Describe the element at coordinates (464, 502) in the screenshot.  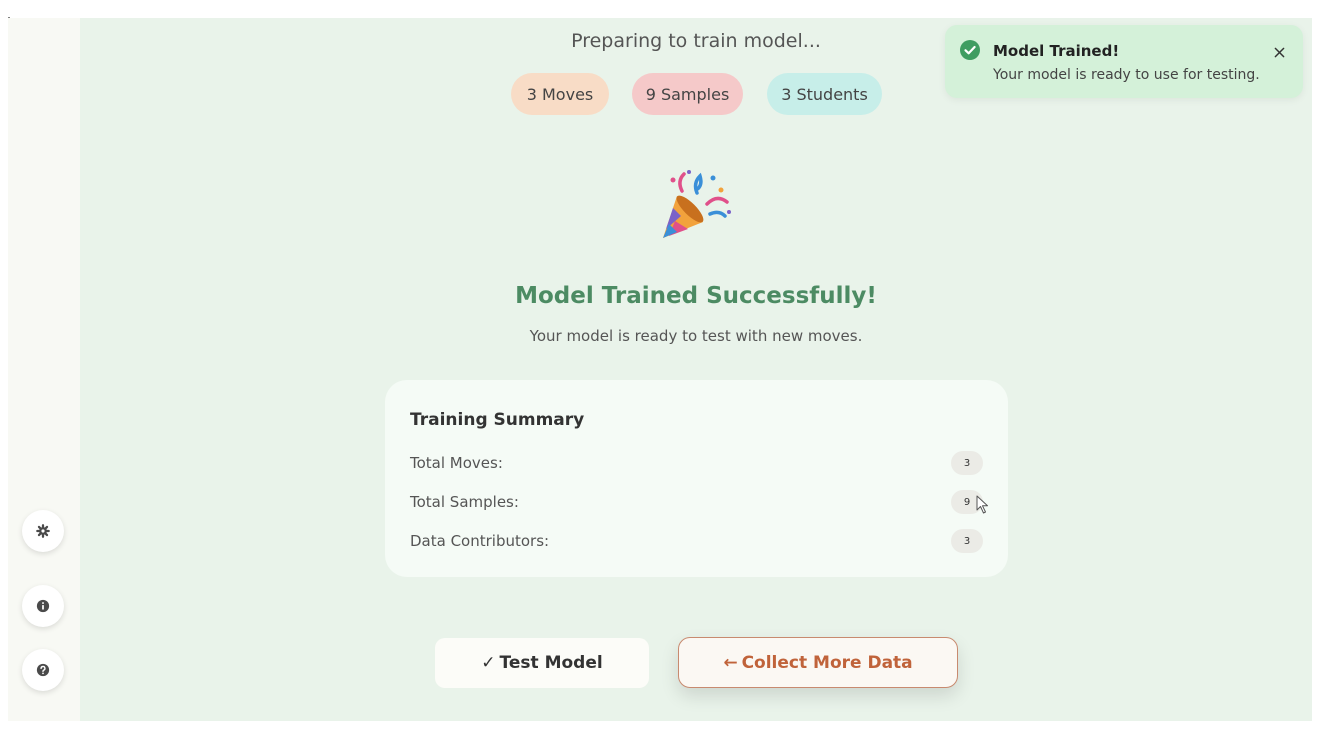
I see `summary-row-label: Total Samples:` at that location.